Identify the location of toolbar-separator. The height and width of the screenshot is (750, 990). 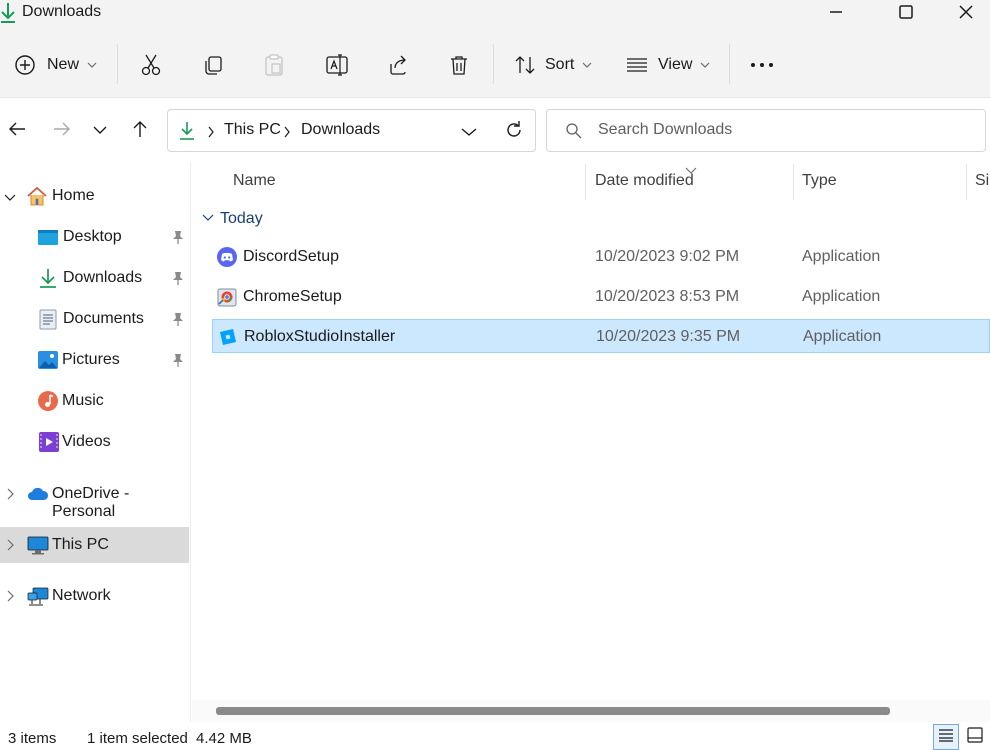
(117, 64).